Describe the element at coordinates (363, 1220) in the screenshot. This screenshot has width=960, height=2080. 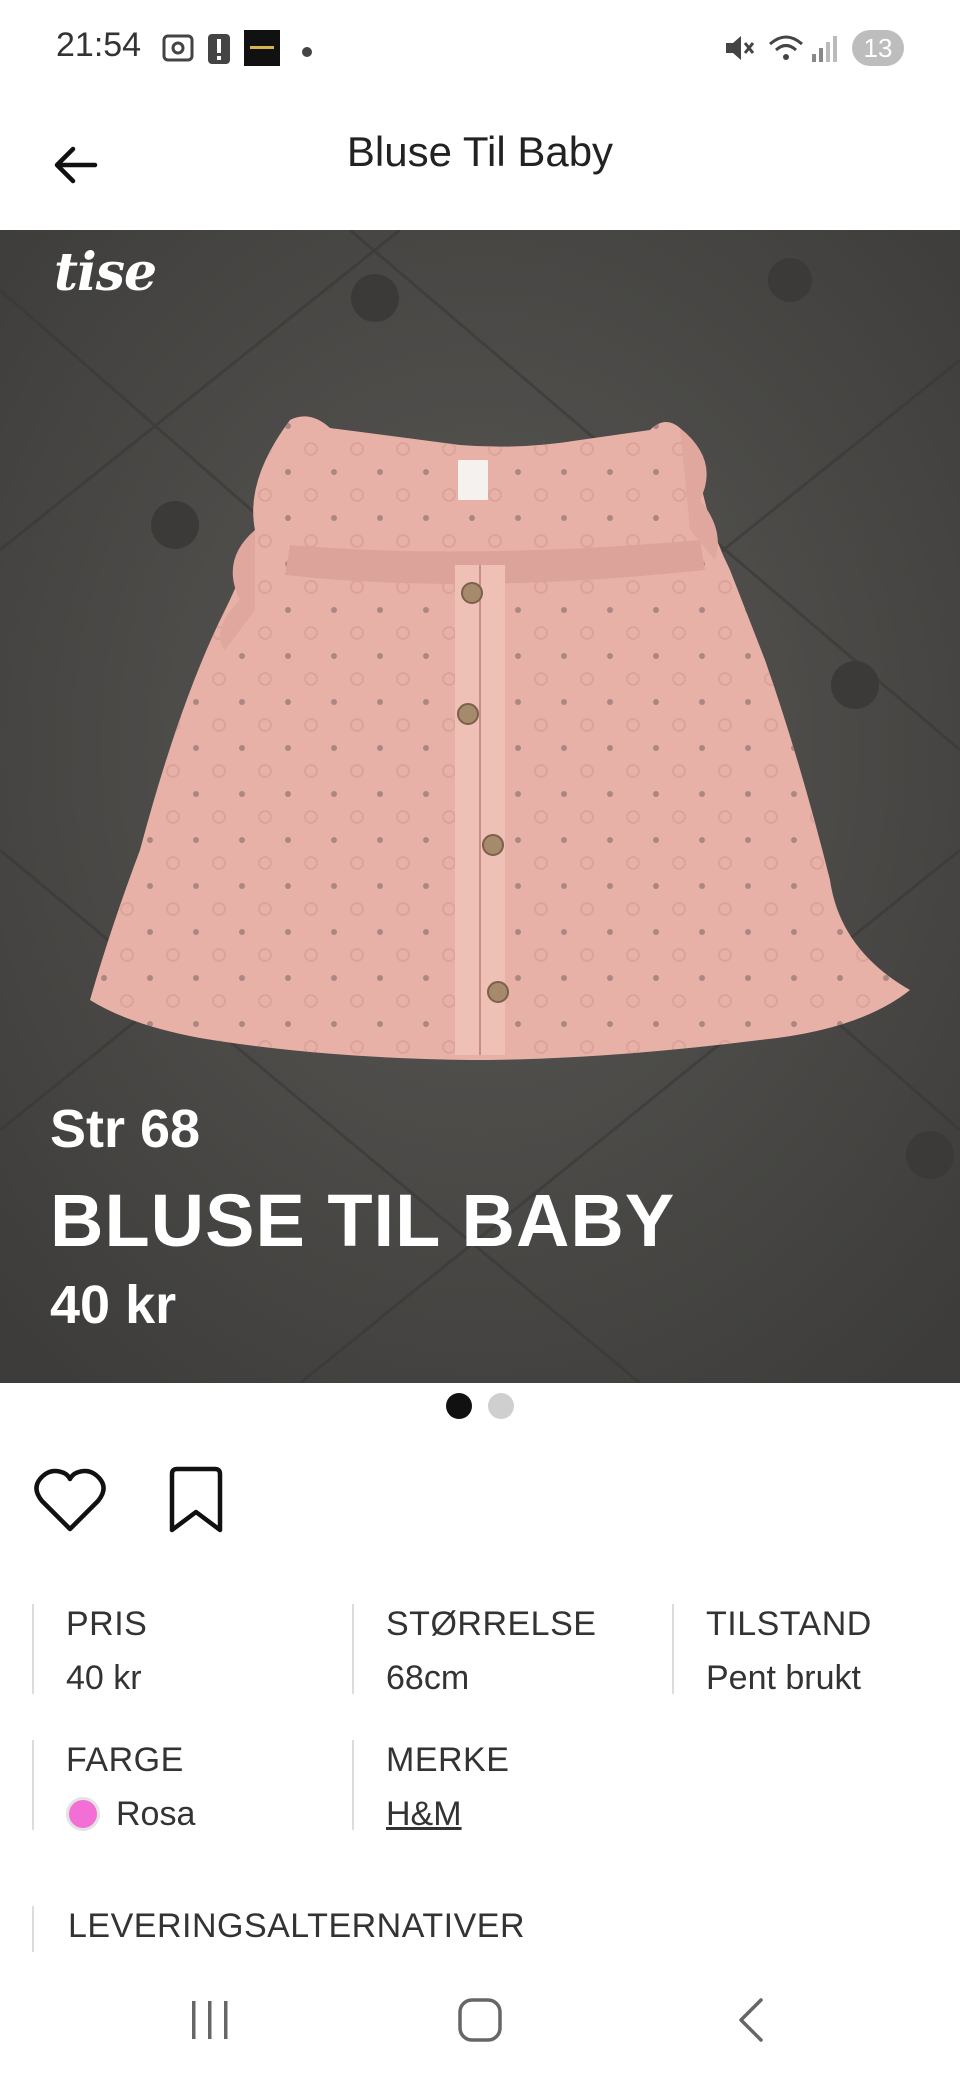
I see `hero-product-name: BLUSE TIL BABY` at that location.